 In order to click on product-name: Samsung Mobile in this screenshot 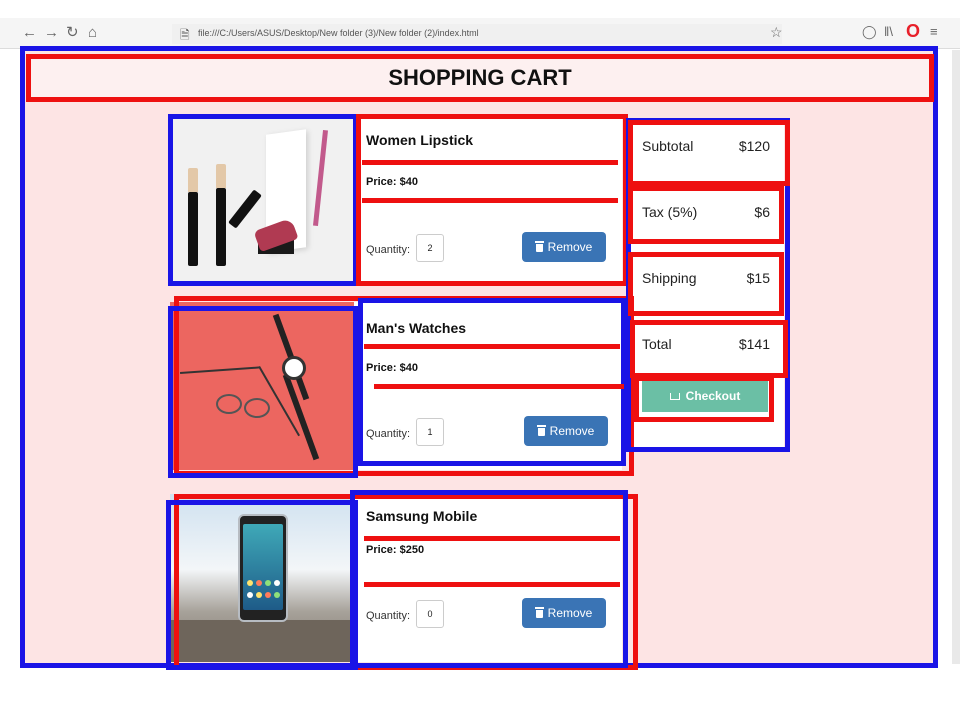, I will do `click(422, 516)`.